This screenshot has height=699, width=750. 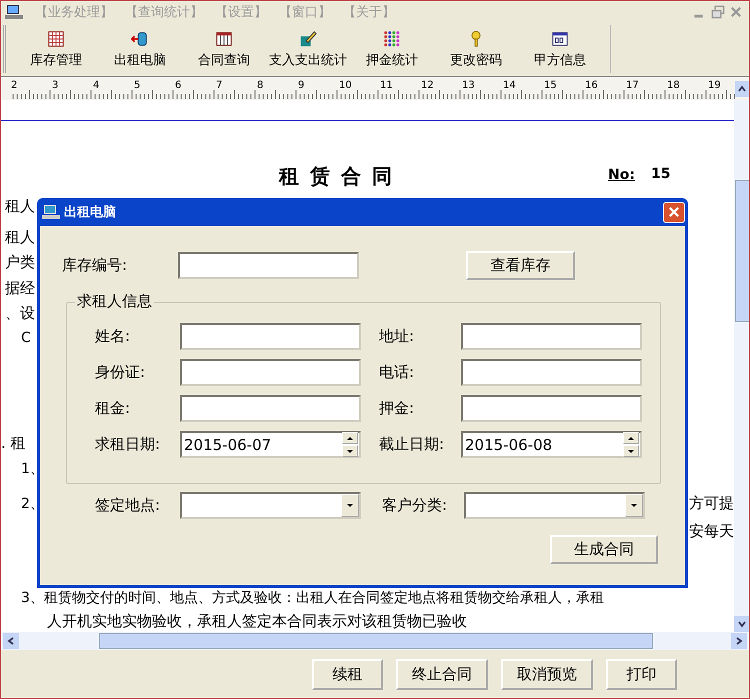 I want to click on contract-text: 3、租赁物交付的时间、地点、方式及验收：出租人在合同签定地点将租赁物交给承租人，承租, so click(x=312, y=598).